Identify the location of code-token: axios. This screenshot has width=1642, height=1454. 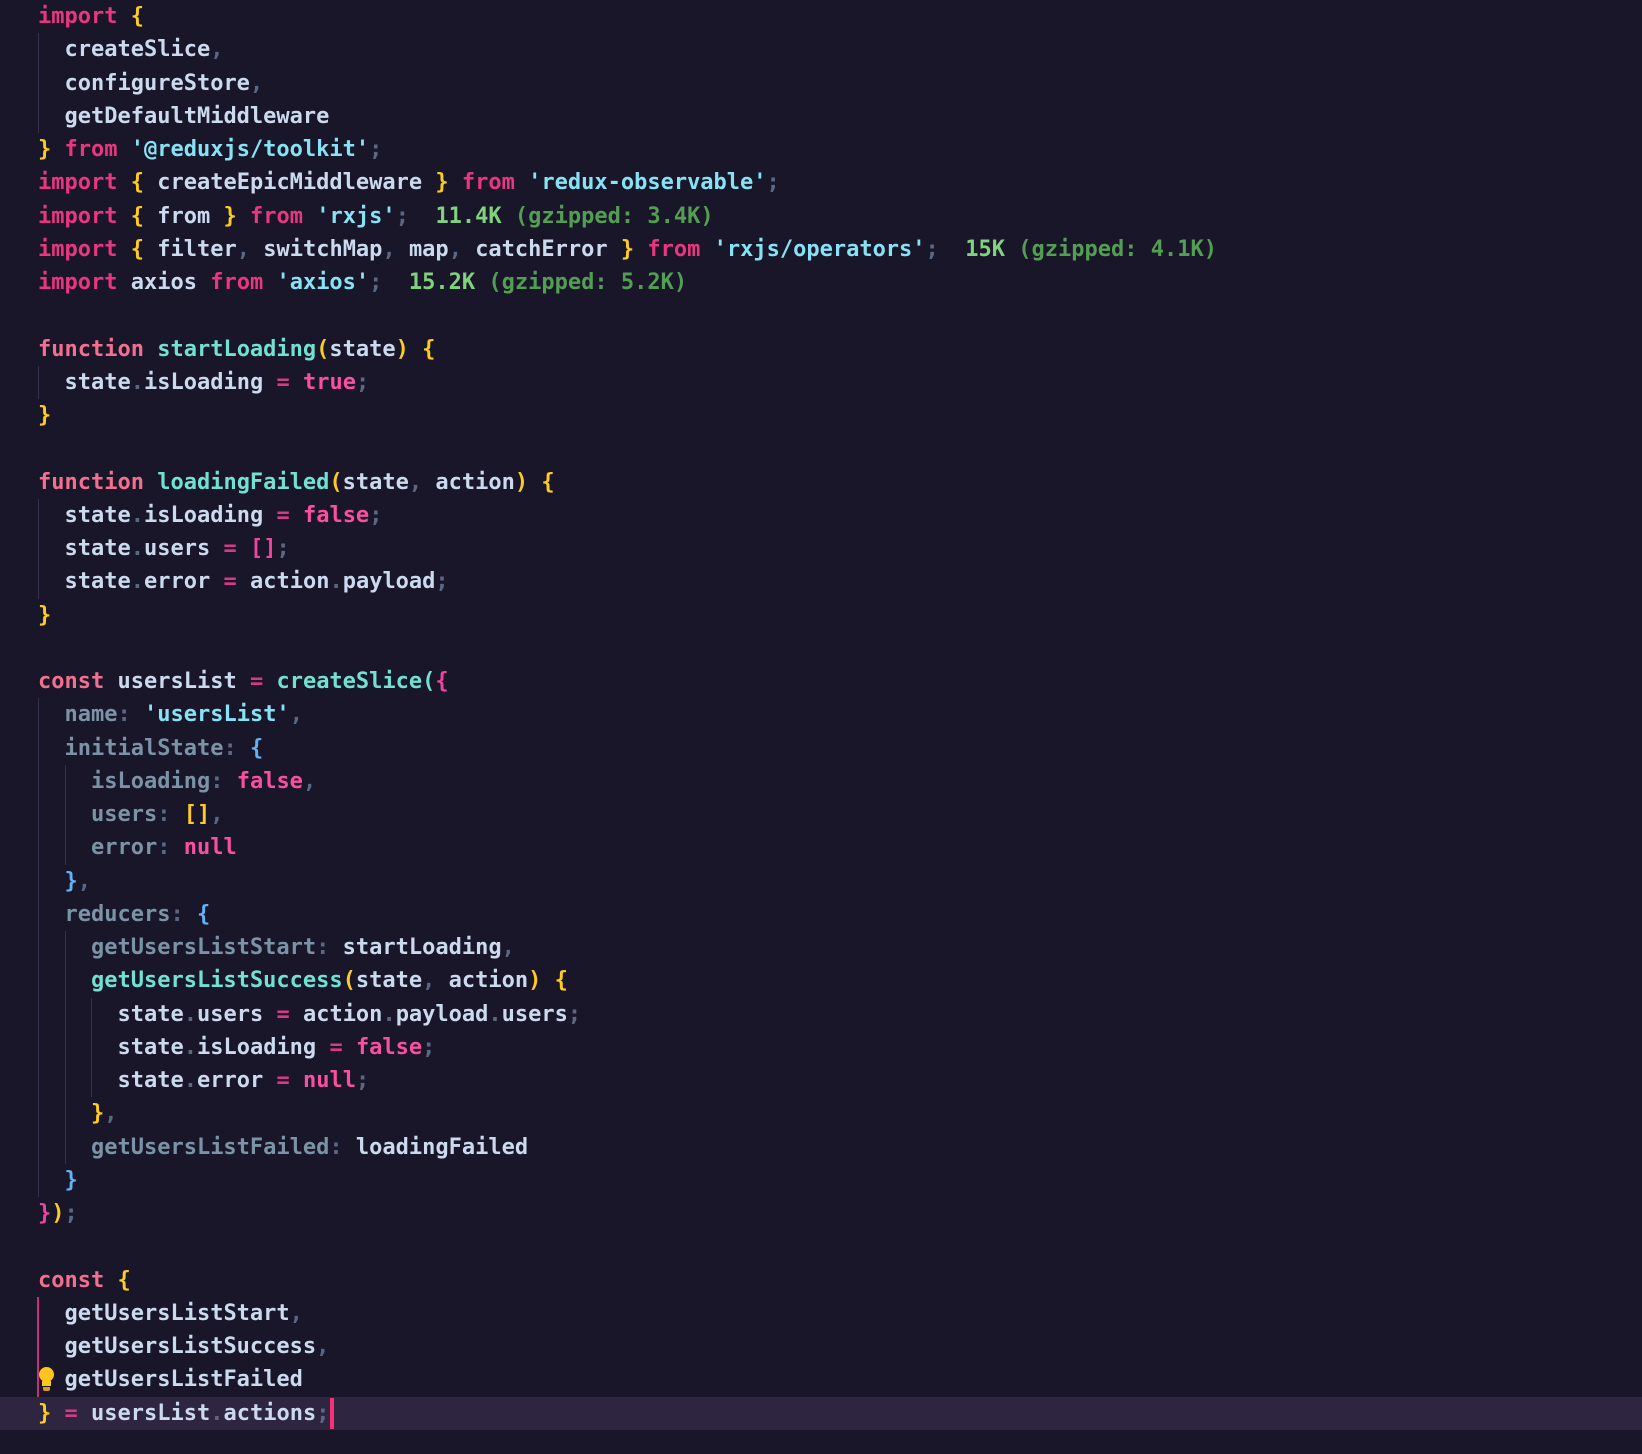
(163, 282).